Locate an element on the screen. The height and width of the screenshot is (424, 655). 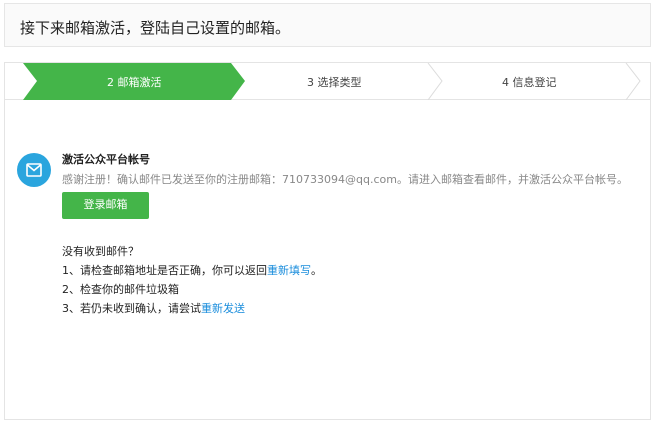
instruction-banner: 接下来邮箱激活，登陆自己设置的邮箱。 is located at coordinates (327, 25).